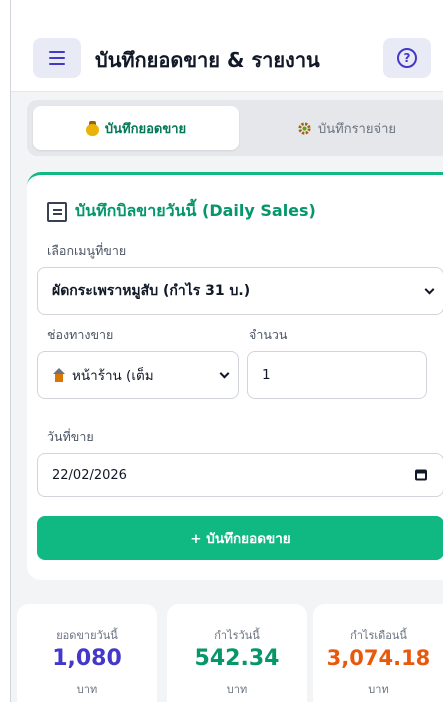 The width and height of the screenshot is (443, 702). Describe the element at coordinates (59, 375) in the screenshot. I see `house-icon` at that location.